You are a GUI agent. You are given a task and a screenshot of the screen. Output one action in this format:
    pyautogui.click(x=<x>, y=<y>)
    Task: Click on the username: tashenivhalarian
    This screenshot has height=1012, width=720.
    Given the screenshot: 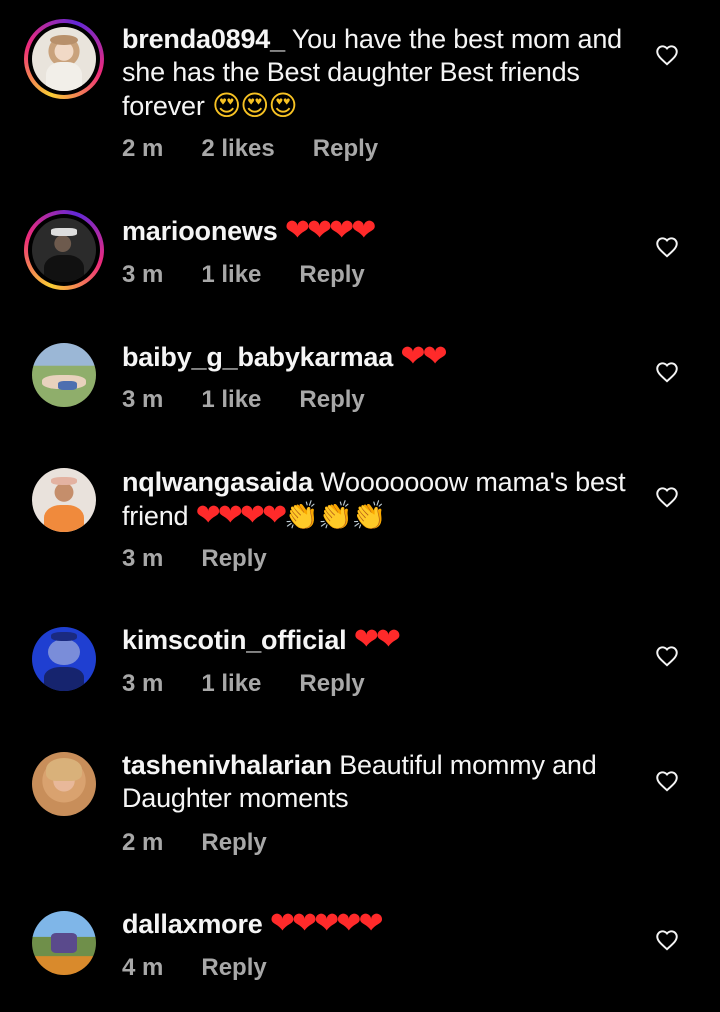 What is the action you would take?
    pyautogui.click(x=227, y=765)
    